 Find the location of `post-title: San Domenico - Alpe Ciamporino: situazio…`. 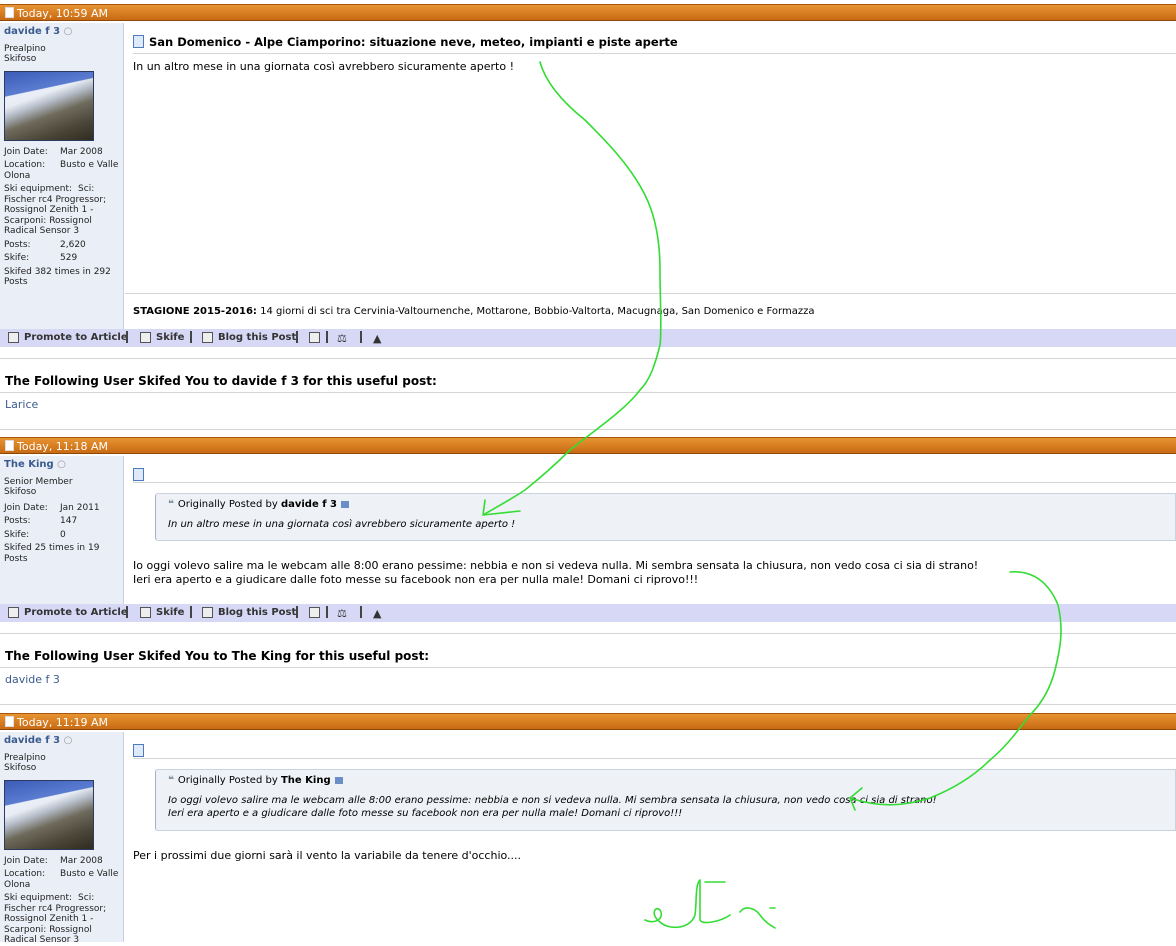

post-title: San Domenico - Alpe Ciamporino: situazio… is located at coordinates (413, 42).